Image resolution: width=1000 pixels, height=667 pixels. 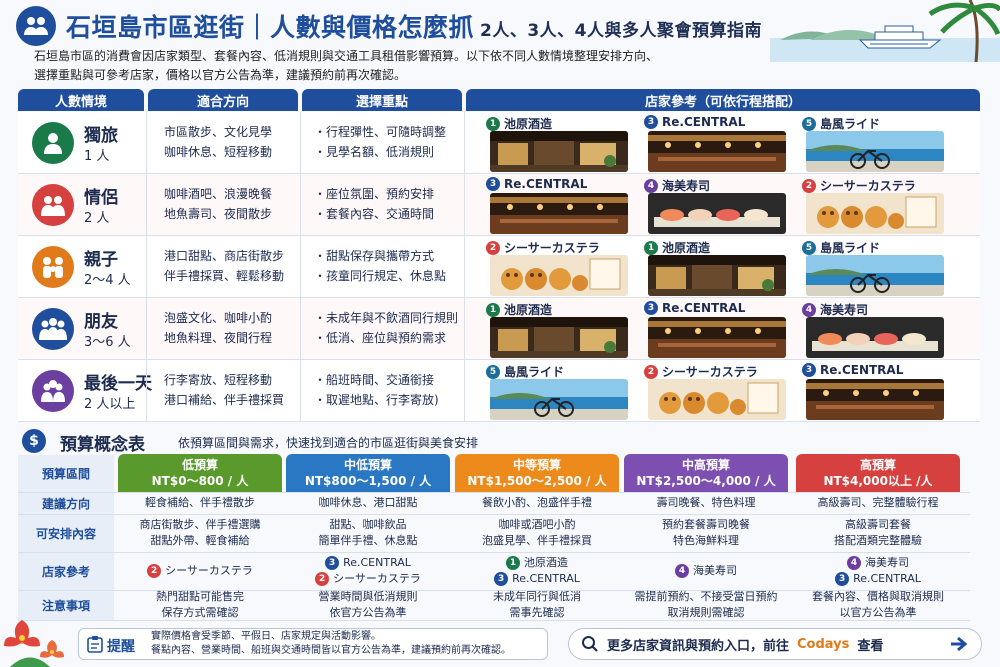 What do you see at coordinates (53, 267) in the screenshot?
I see `family-icon` at bounding box center [53, 267].